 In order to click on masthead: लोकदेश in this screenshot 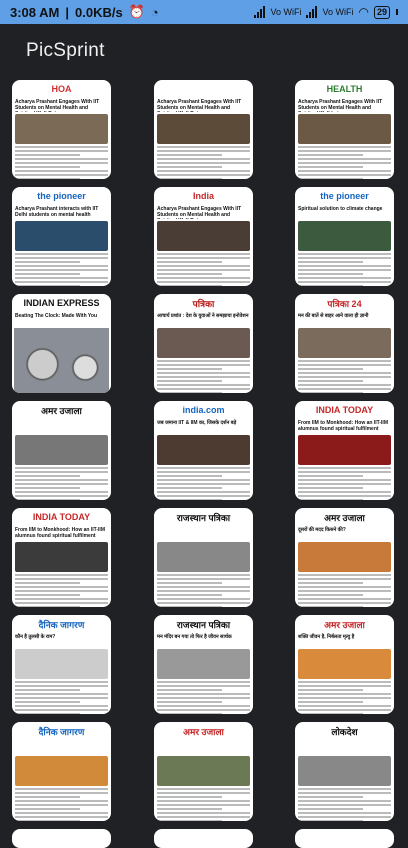, I will do `click(344, 731)`.